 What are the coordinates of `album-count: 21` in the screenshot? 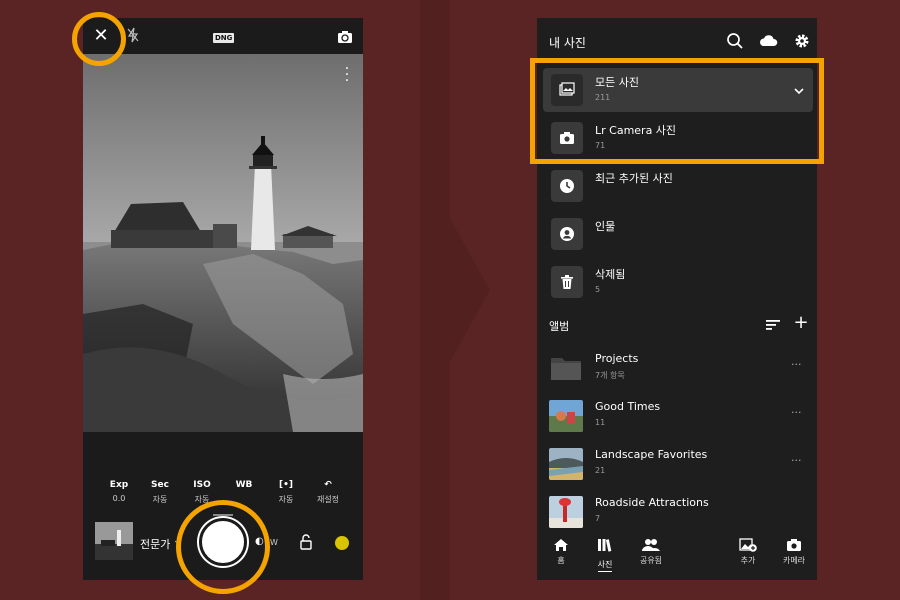 It's located at (600, 470).